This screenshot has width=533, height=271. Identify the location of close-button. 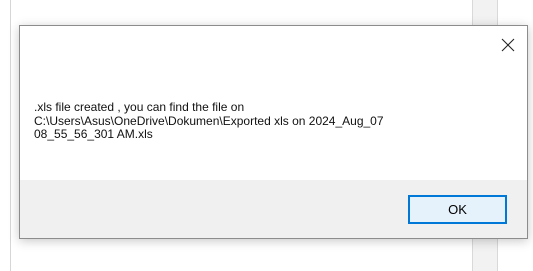
(508, 45).